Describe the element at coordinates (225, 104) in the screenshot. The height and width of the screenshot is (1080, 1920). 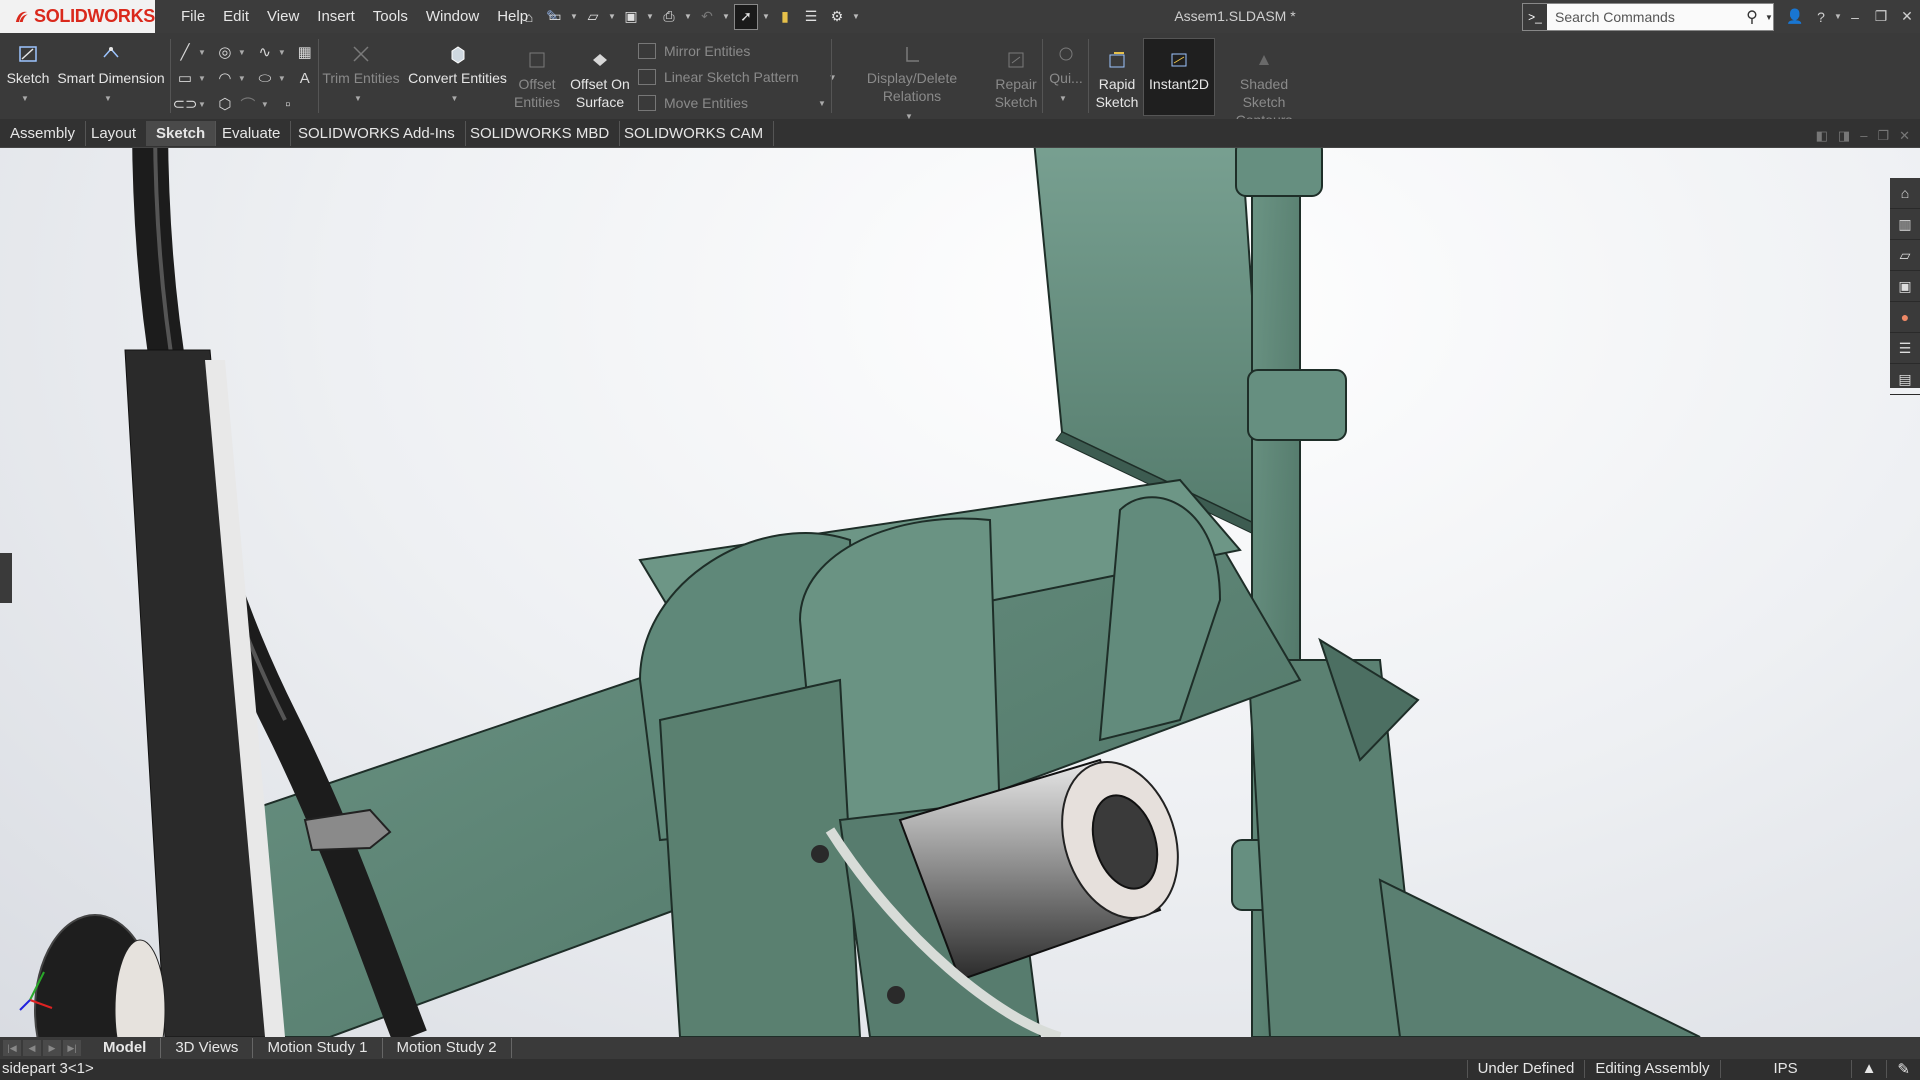
I see `polygon-icon: ⬡` at that location.